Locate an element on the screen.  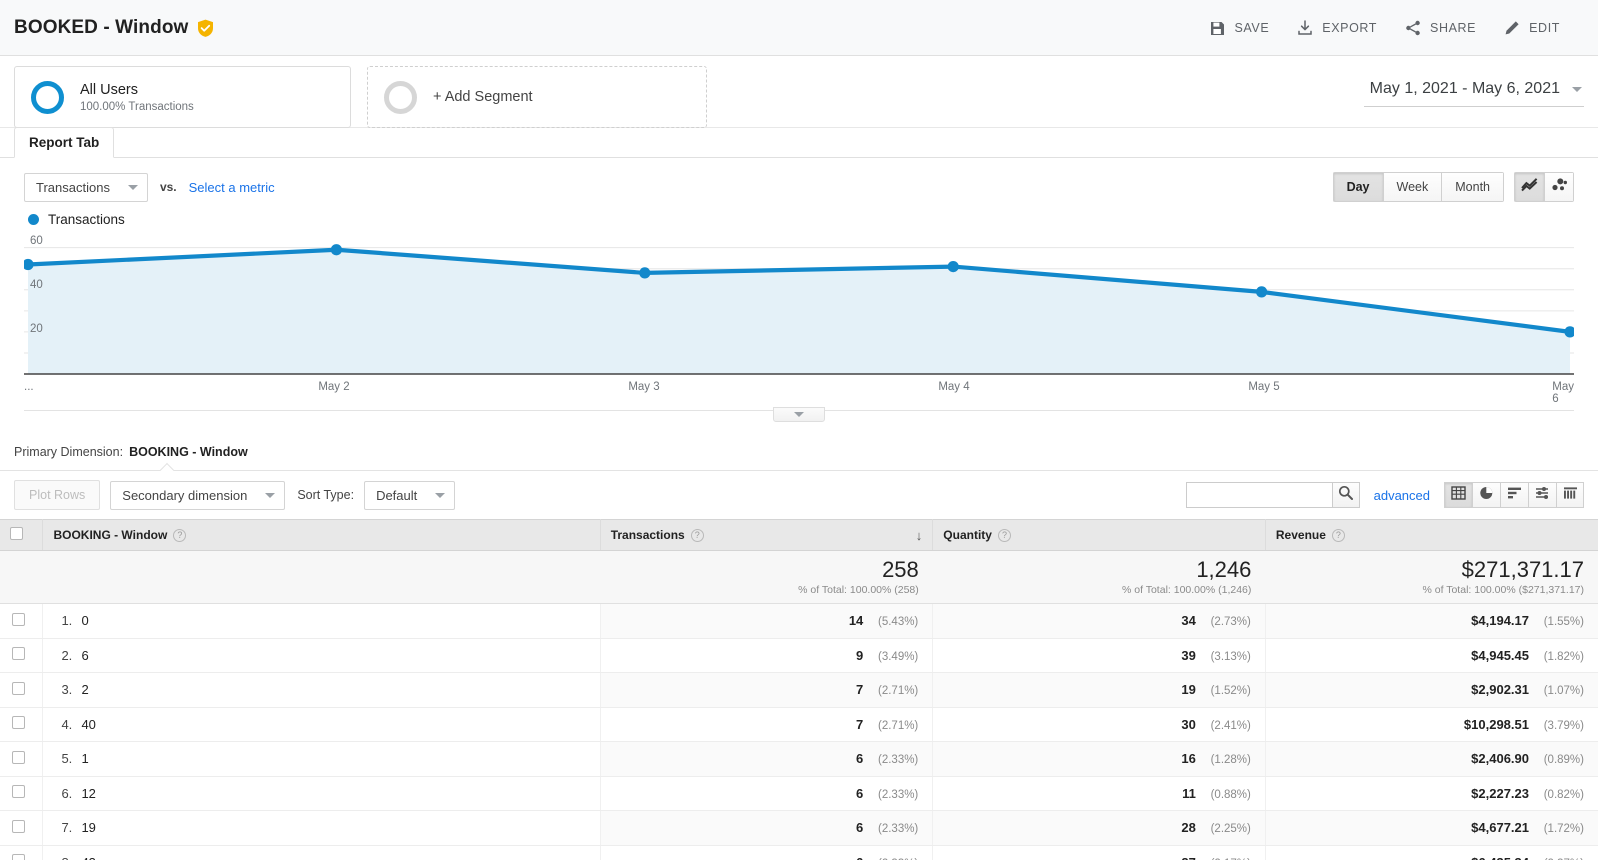
secondary-dimension-dropdown: Secondary dimension is located at coordinates (198, 495).